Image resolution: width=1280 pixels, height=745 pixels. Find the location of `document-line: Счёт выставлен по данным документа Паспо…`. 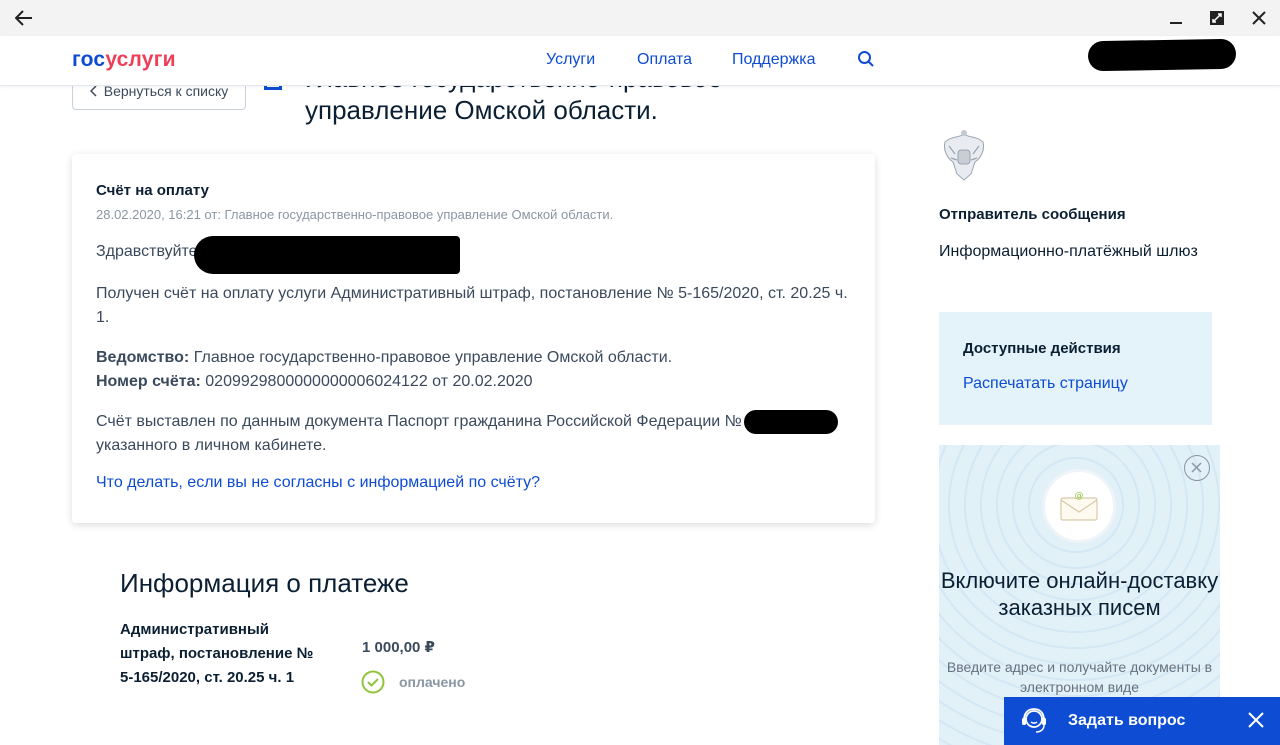

document-line: Счёт выставлен по данным документа Паспо… is located at coordinates (473, 434).